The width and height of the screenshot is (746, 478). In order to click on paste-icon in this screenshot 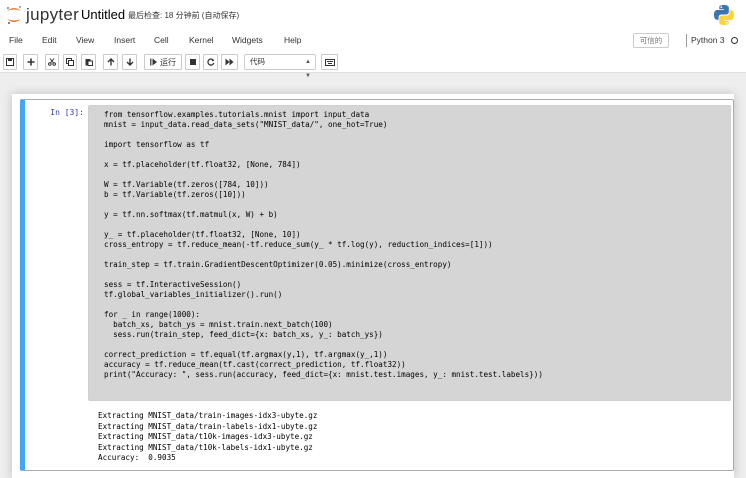, I will do `click(89, 62)`.